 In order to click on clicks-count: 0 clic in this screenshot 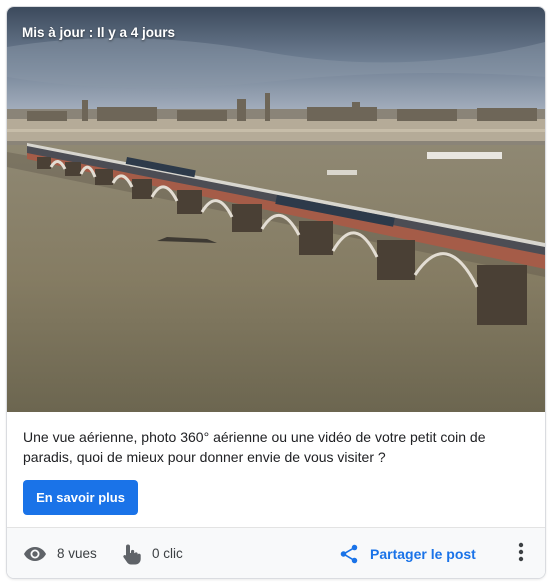, I will do `click(167, 553)`.